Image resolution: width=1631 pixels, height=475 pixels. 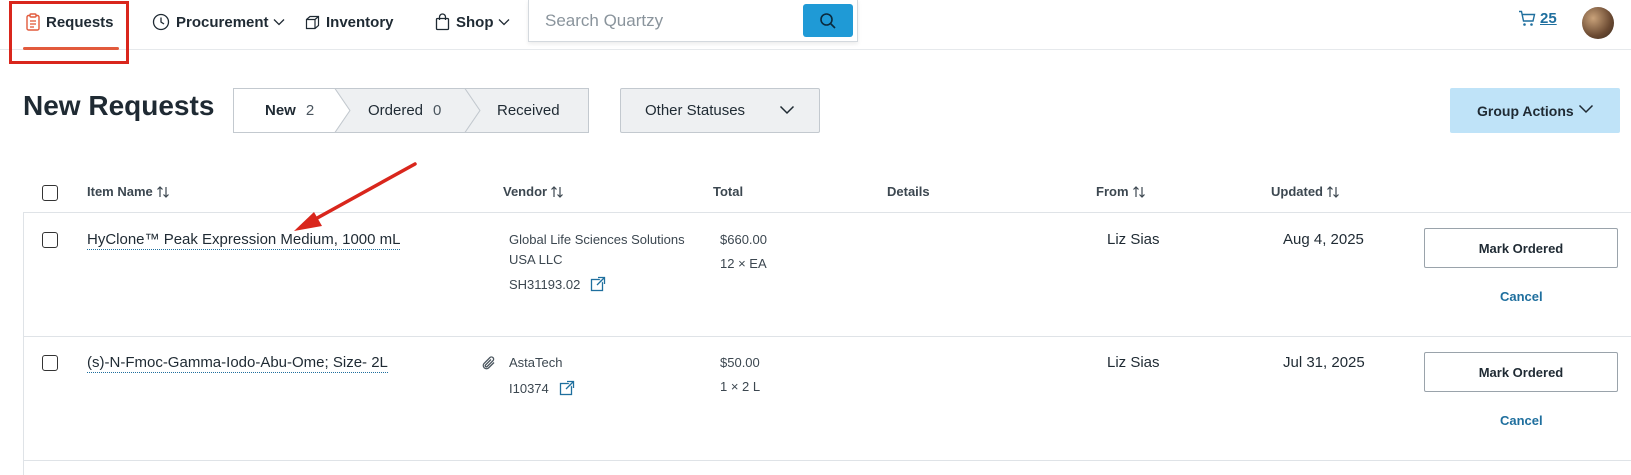 I want to click on tab-new: New 2, so click(x=289, y=110).